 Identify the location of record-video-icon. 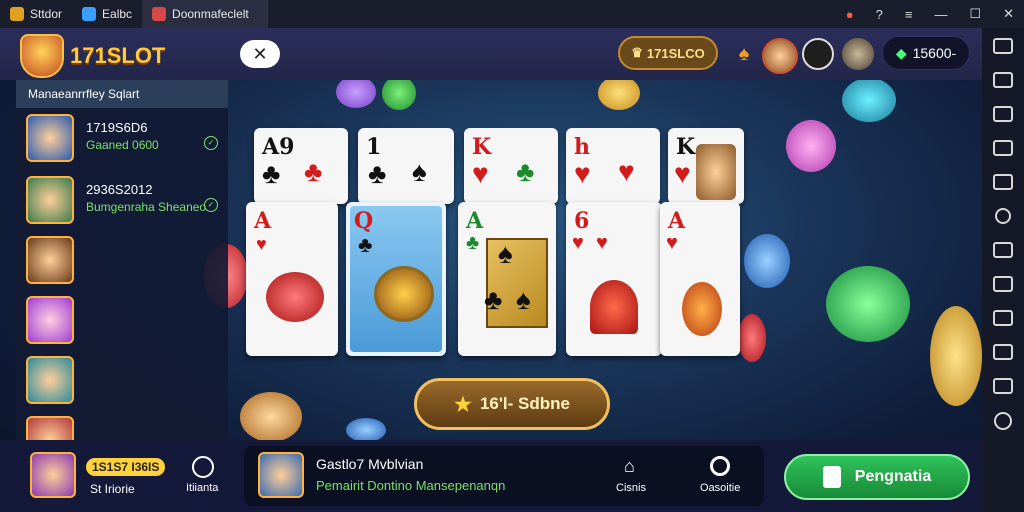
(1003, 148).